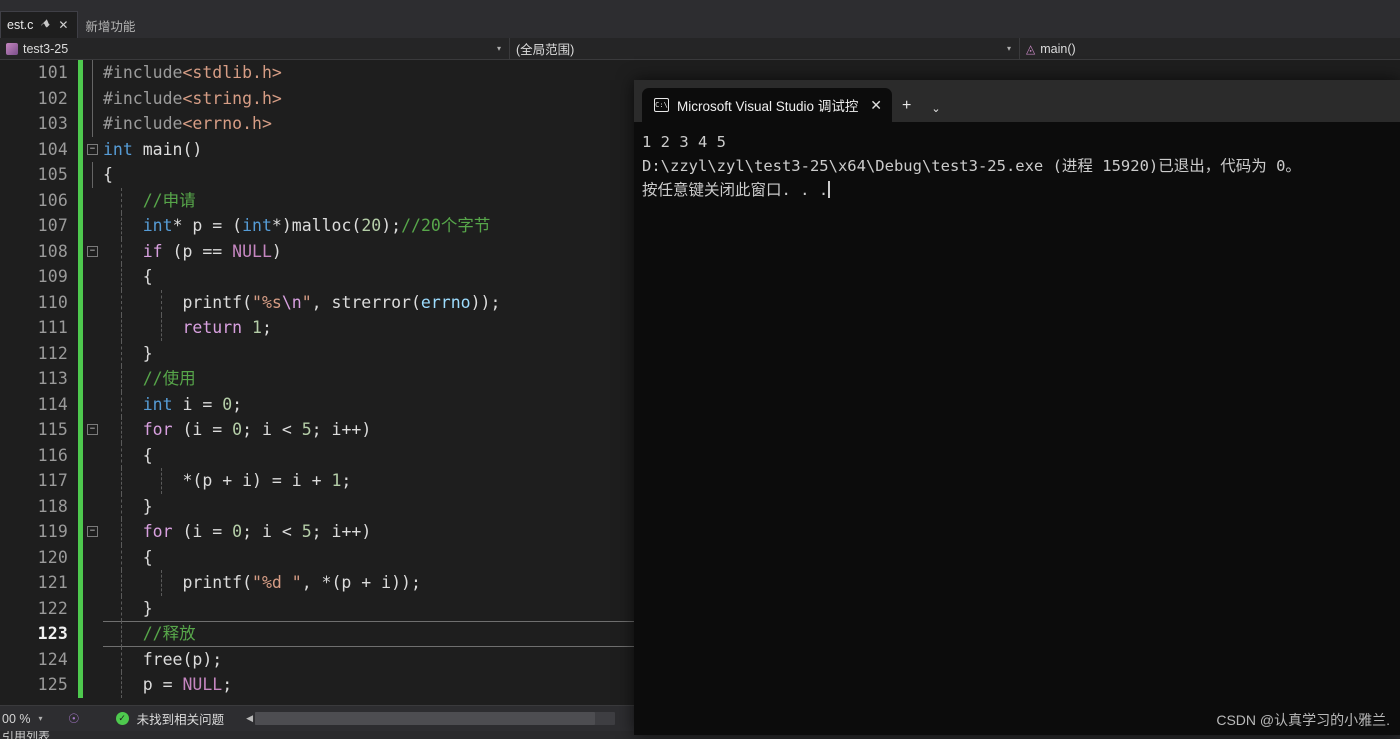  What do you see at coordinates (32, 719) in the screenshot?
I see `zoom-level-dropdown: 00 % ▾` at bounding box center [32, 719].